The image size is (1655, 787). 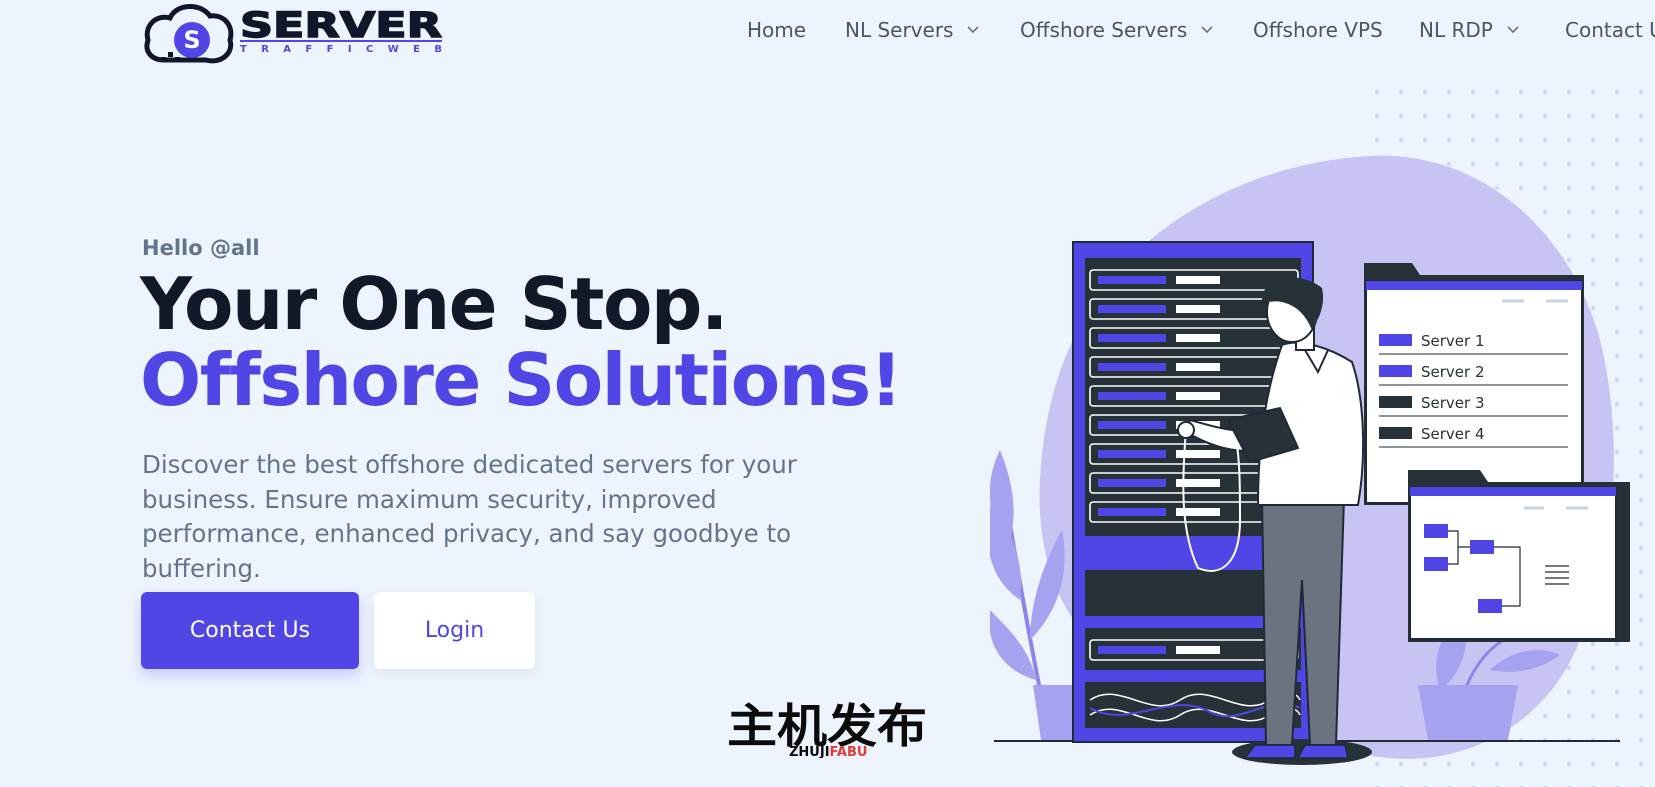 I want to click on hero-title-line2: Offshore Solutions!, so click(x=521, y=380).